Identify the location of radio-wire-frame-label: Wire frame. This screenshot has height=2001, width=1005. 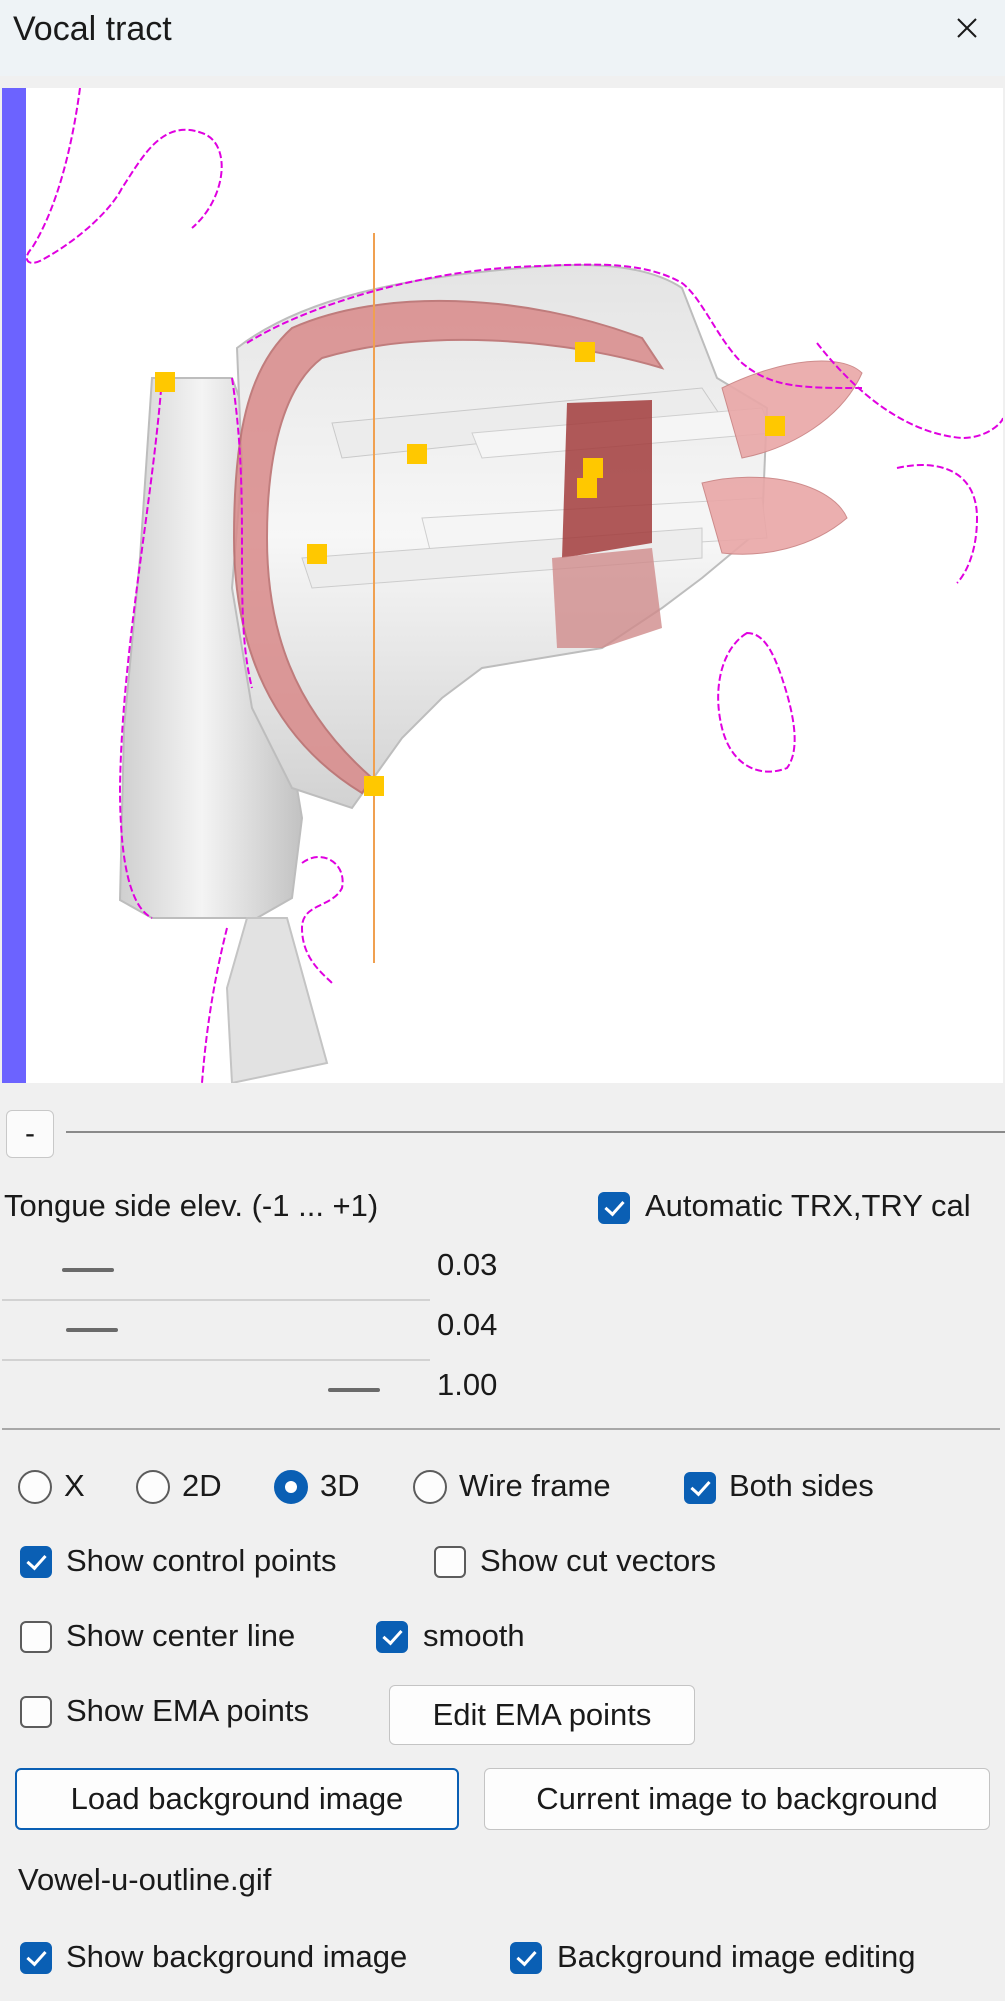
(535, 1485).